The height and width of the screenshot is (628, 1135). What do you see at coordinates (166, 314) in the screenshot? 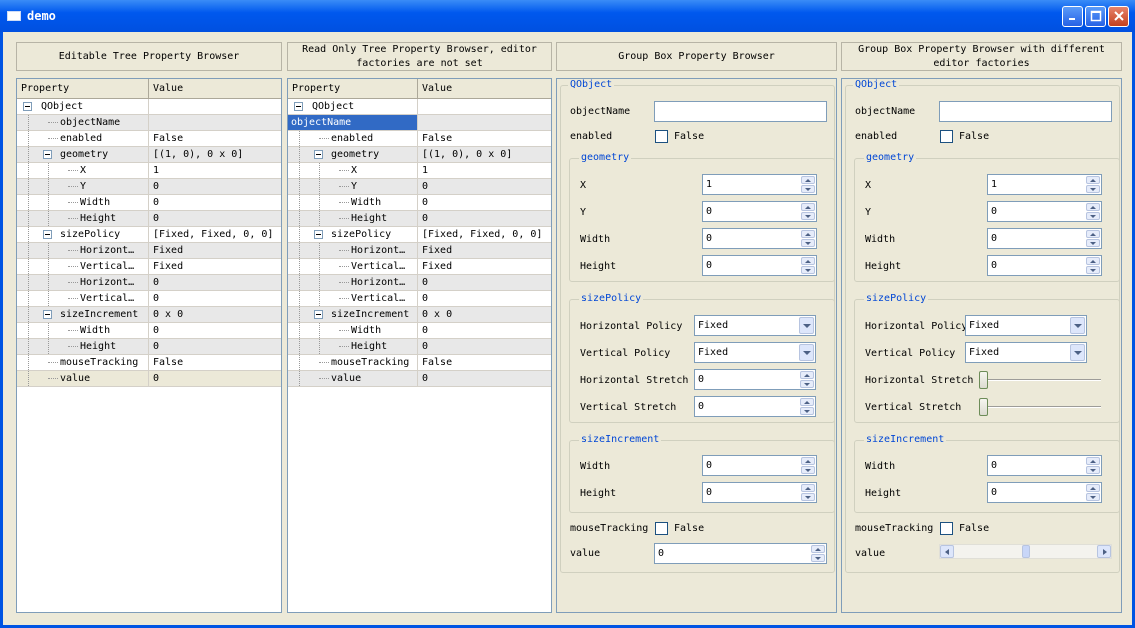
I see `value-cell: 0 x 0` at bounding box center [166, 314].